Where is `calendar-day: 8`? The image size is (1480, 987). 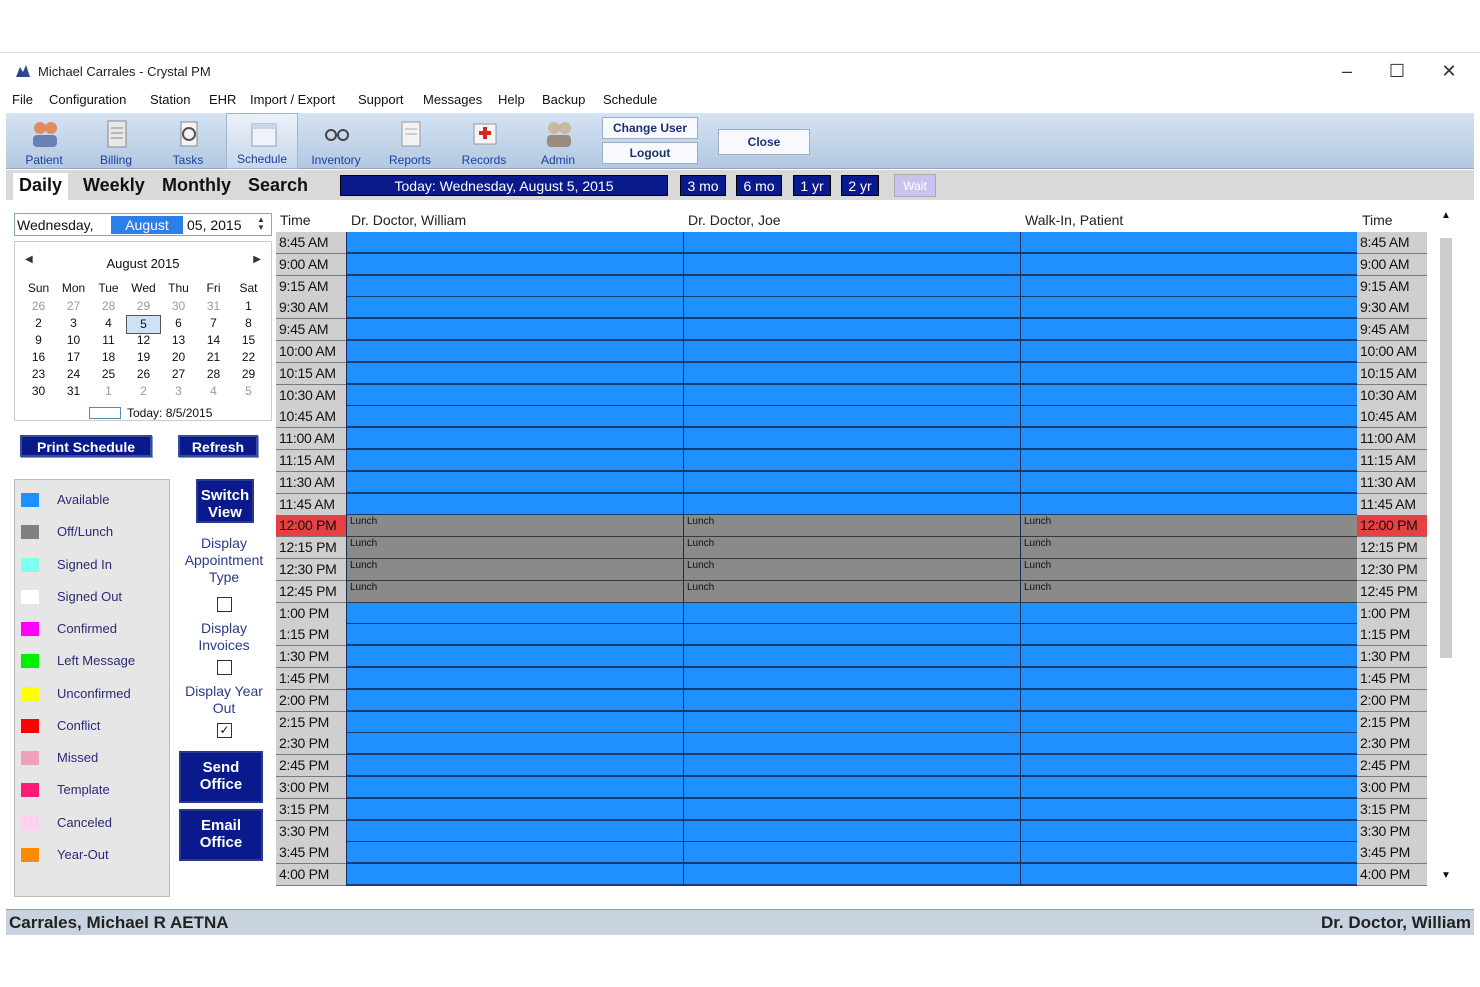
calendar-day: 8 is located at coordinates (248, 323).